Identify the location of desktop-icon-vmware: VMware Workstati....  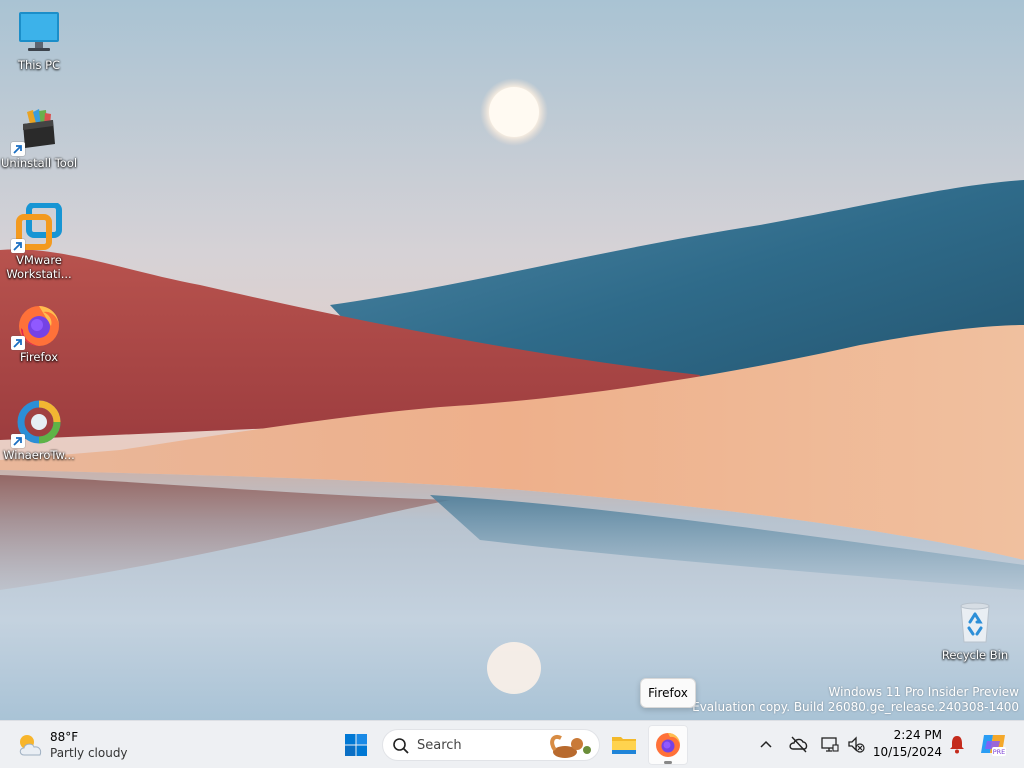
(39, 241).